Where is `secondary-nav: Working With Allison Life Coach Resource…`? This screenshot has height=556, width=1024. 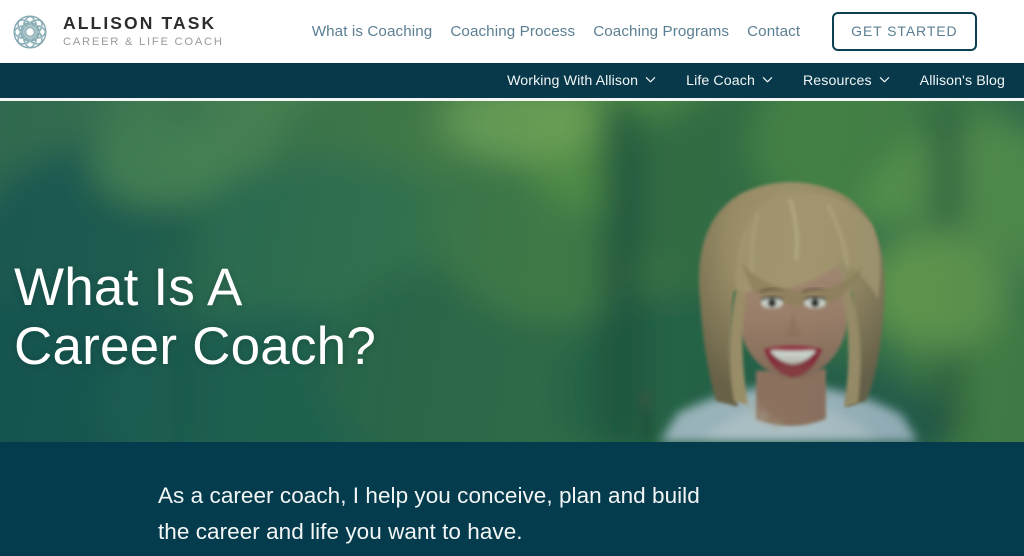
secondary-nav: Working With Allison Life Coach Resource… is located at coordinates (512, 80).